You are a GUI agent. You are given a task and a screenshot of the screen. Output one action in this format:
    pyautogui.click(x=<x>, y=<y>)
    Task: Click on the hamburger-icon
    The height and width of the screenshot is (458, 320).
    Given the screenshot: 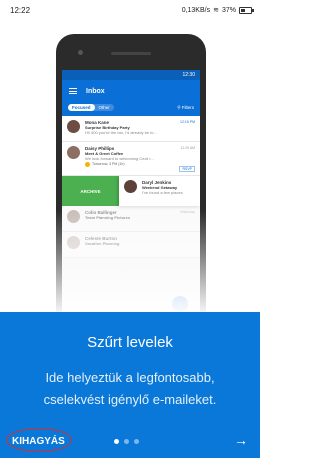 What is the action you would take?
    pyautogui.click(x=73, y=91)
    